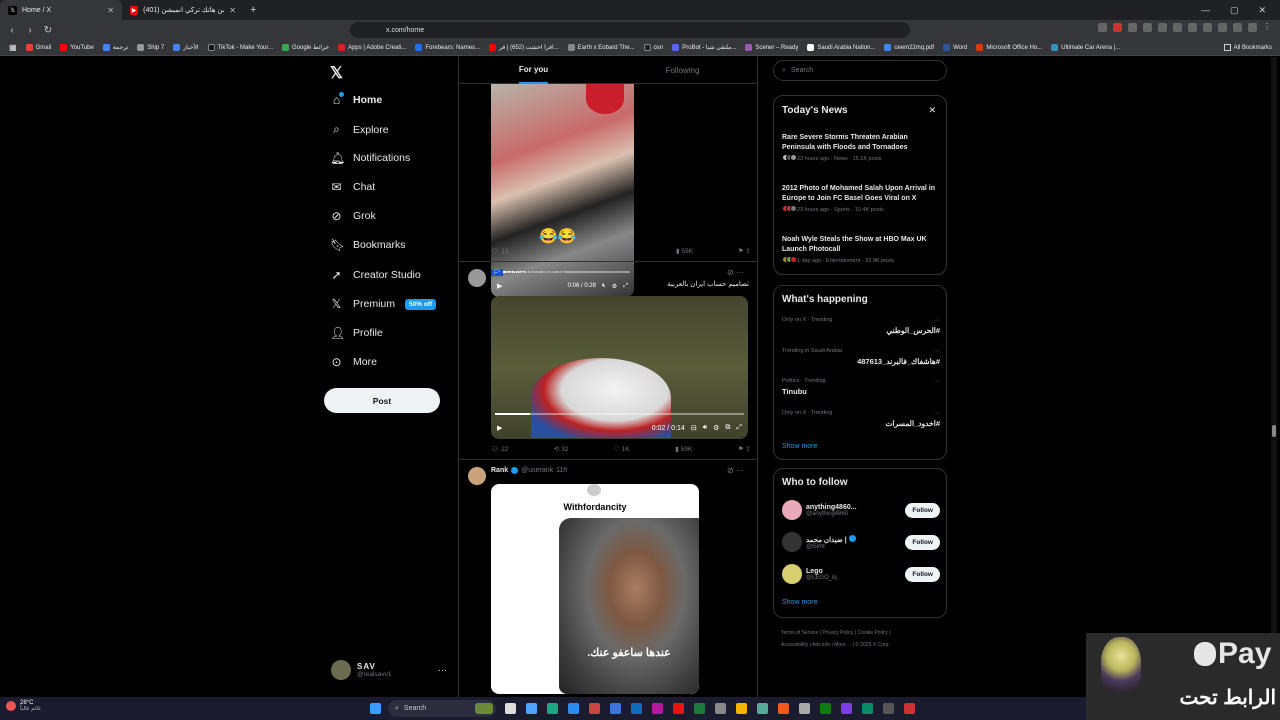 The image size is (1280, 720). I want to click on post-button: Post, so click(382, 400).